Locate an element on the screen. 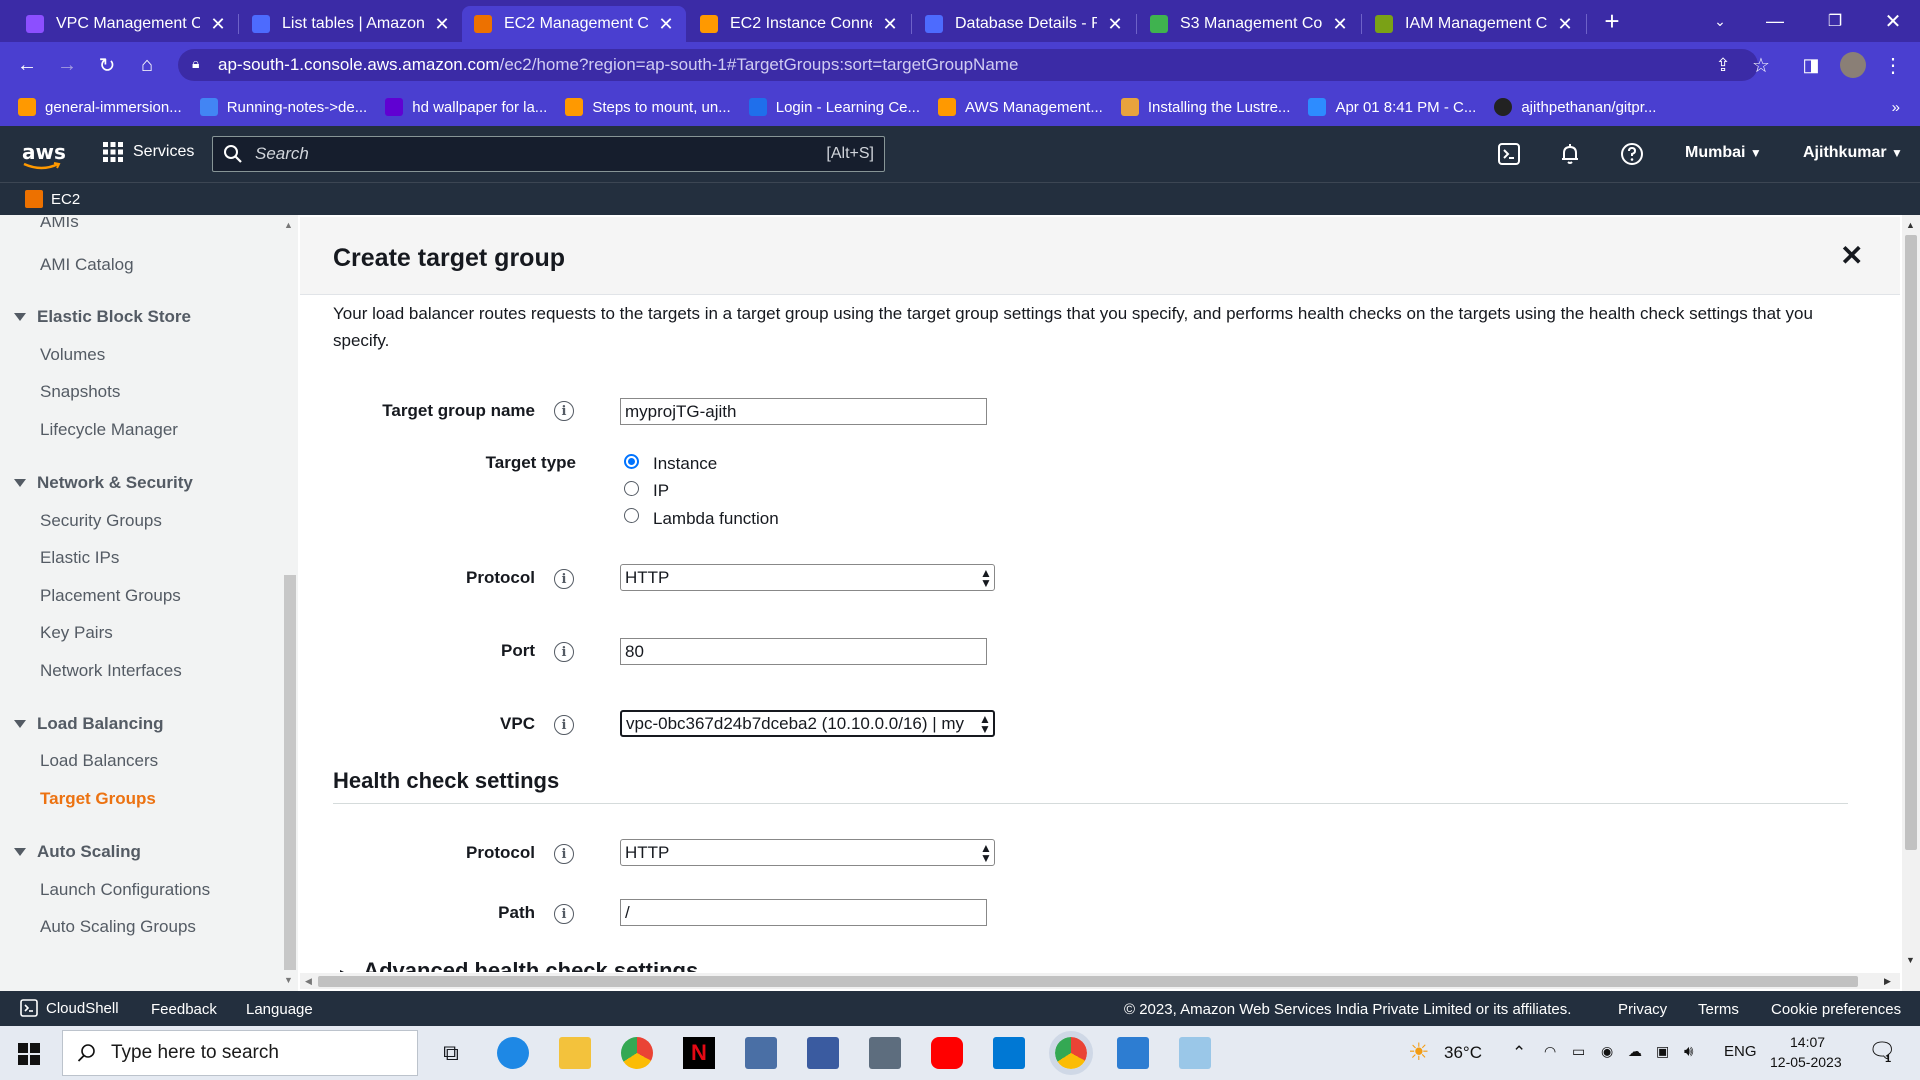 The height and width of the screenshot is (1080, 1920). app-icon is located at coordinates (1195, 1053).